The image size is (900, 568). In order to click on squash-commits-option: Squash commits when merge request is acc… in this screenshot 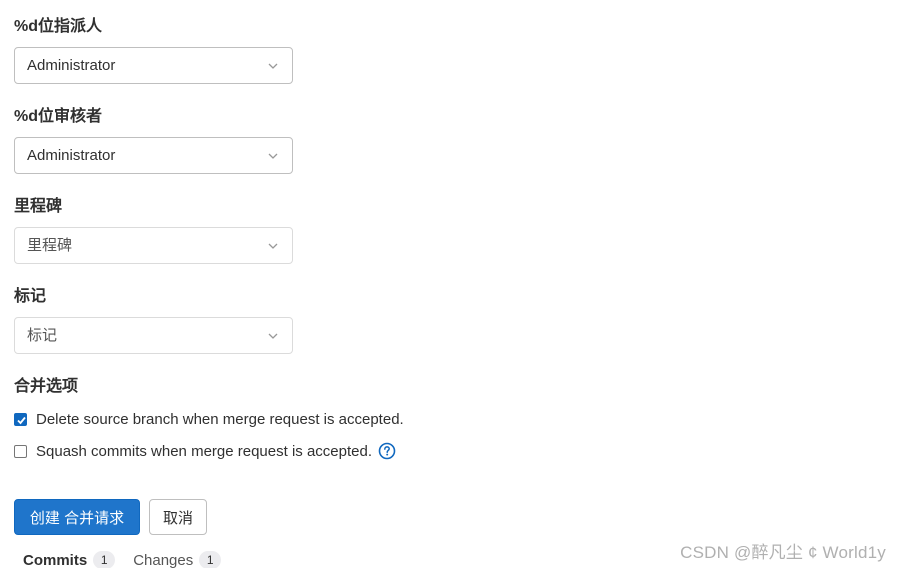, I will do `click(205, 451)`.